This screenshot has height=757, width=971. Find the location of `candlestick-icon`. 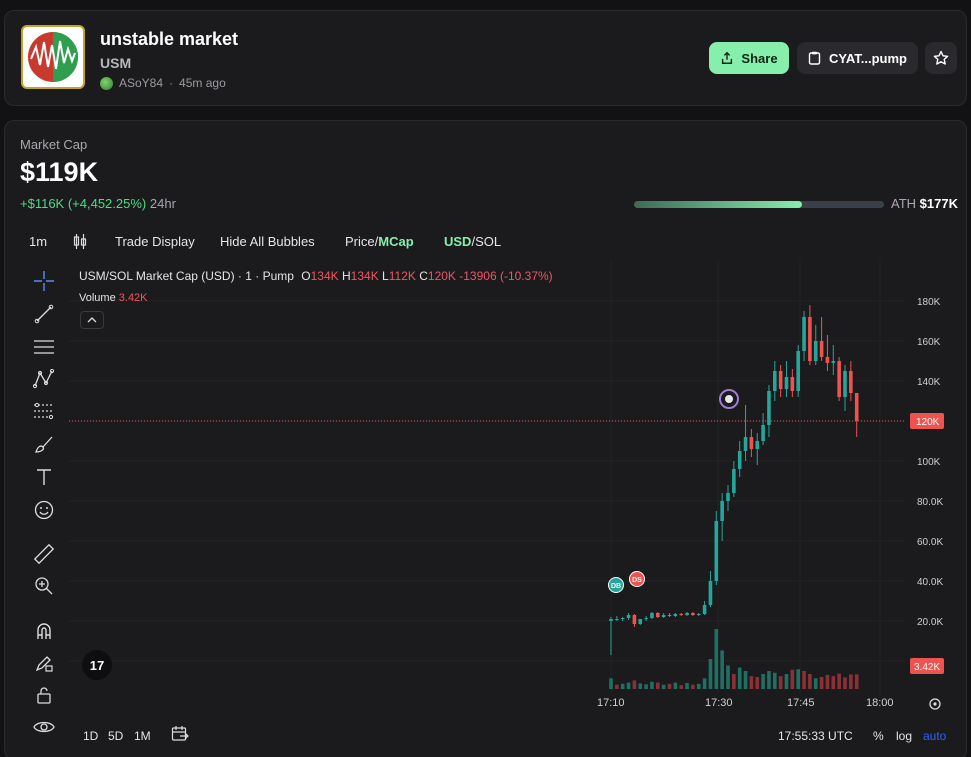

candlestick-icon is located at coordinates (80, 241).